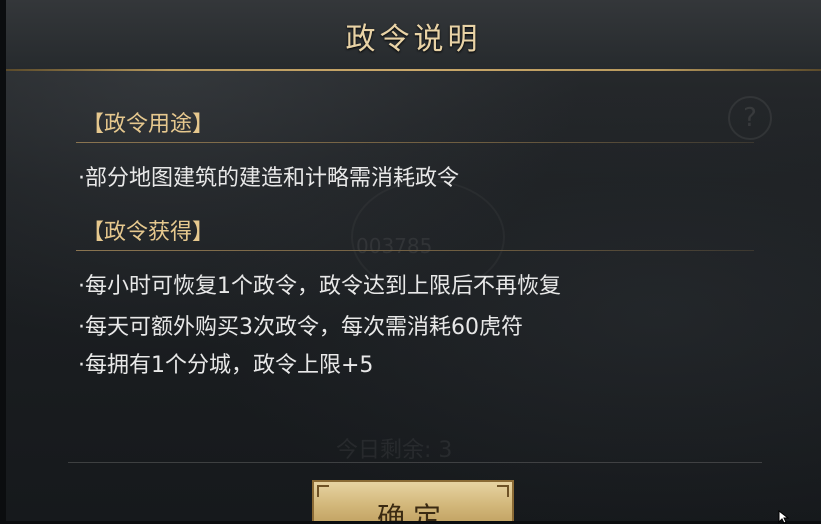 The image size is (821, 524). I want to click on question-icon: ?, so click(750, 118).